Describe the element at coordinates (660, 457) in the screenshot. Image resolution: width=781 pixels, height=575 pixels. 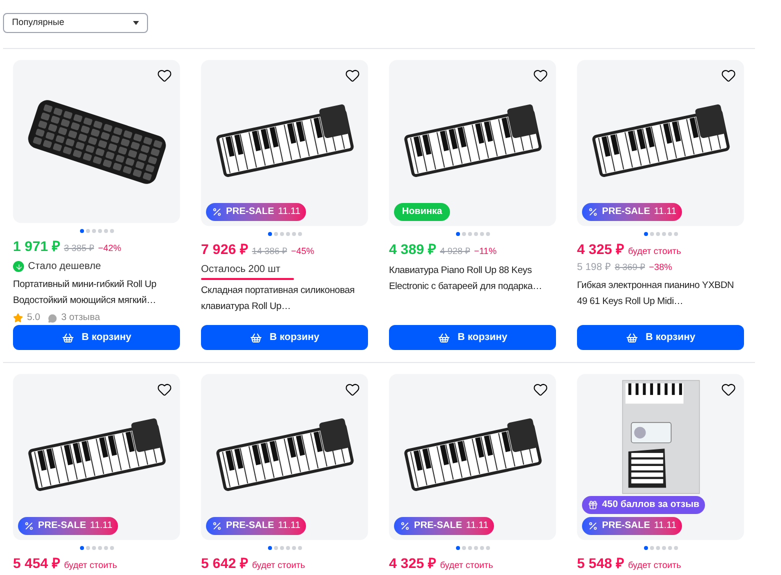
I see `product-image-area: 450 баллов за отзыв PRE-SALE 11.11` at that location.